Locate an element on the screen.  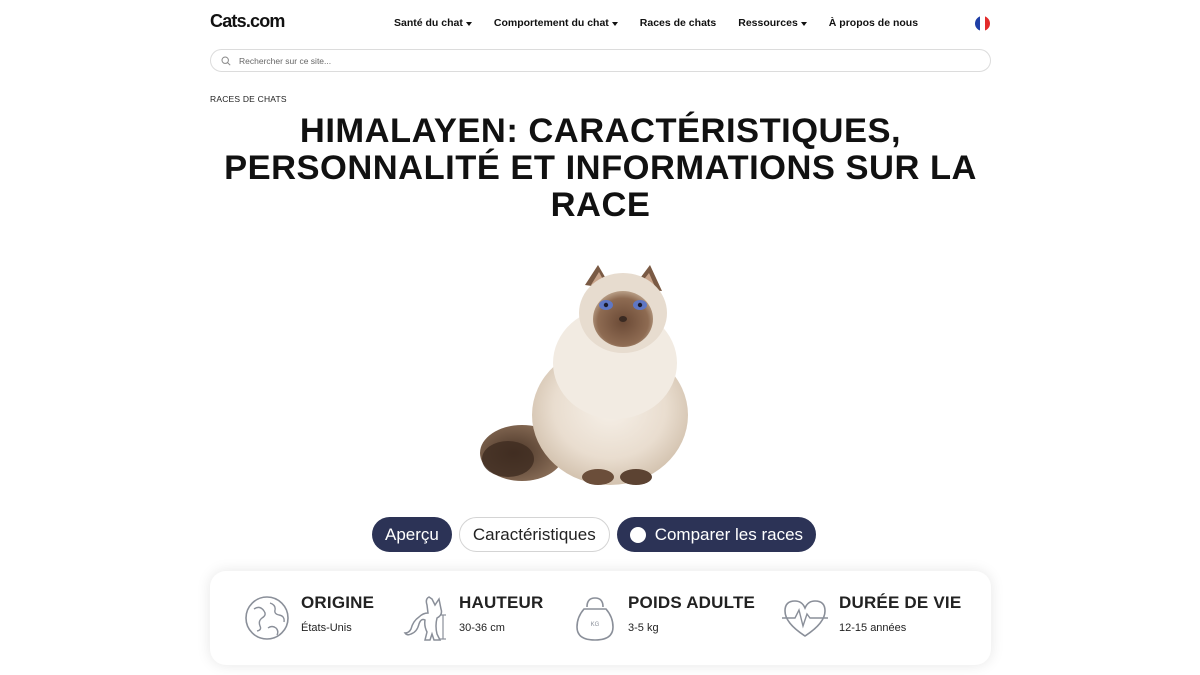
fact-origine: ORIGINE États-Unis is located at coordinates (307, 618).